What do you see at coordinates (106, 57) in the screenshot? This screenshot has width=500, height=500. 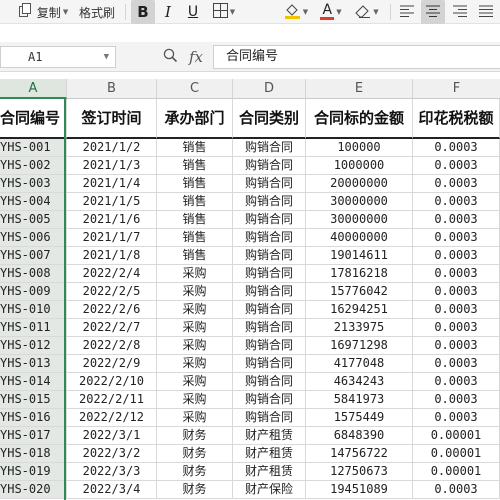 I see `name-box-dropdown-icon: ▼` at bounding box center [106, 57].